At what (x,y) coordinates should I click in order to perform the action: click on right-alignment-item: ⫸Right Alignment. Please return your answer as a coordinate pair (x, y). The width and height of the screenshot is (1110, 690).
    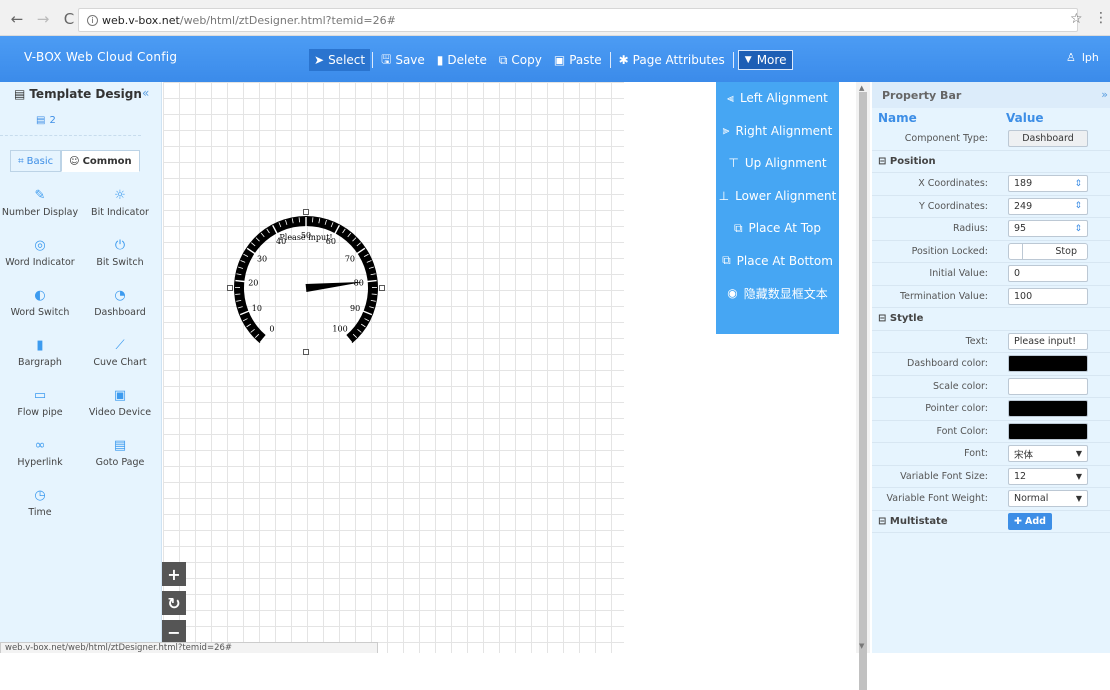
    Looking at the image, I should click on (777, 131).